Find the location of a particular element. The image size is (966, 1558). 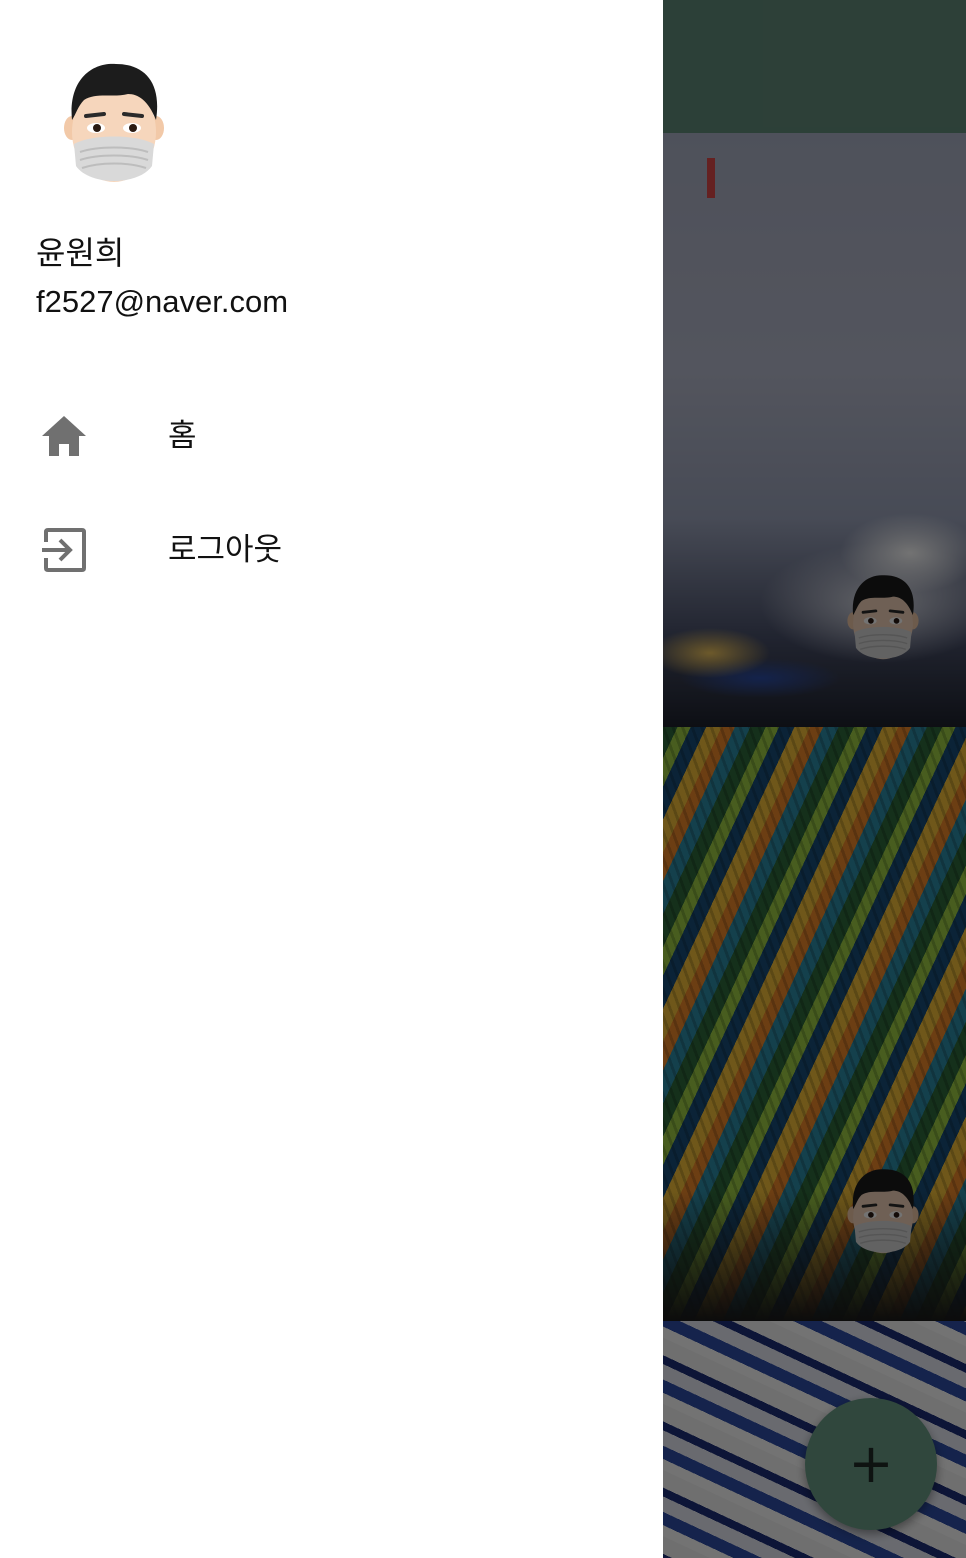

home-icon is located at coordinates (64, 436).